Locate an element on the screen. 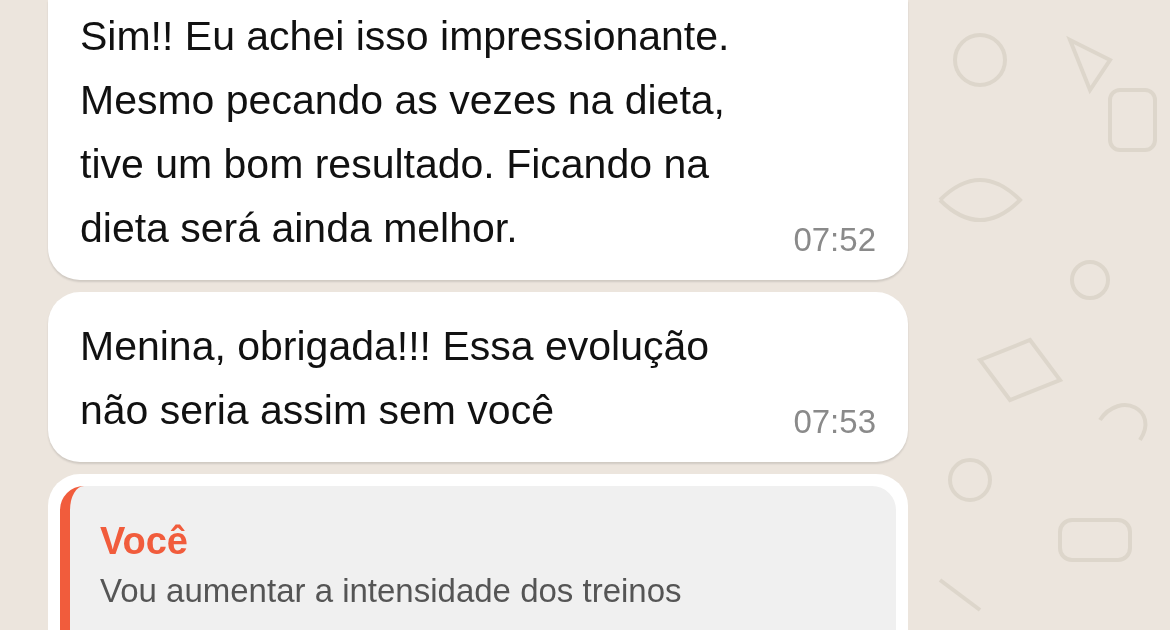 This screenshot has width=1170, height=630. message-text: Menina, obrigada!!! Essa evolução não seria assim sem você is located at coordinates (395, 378).